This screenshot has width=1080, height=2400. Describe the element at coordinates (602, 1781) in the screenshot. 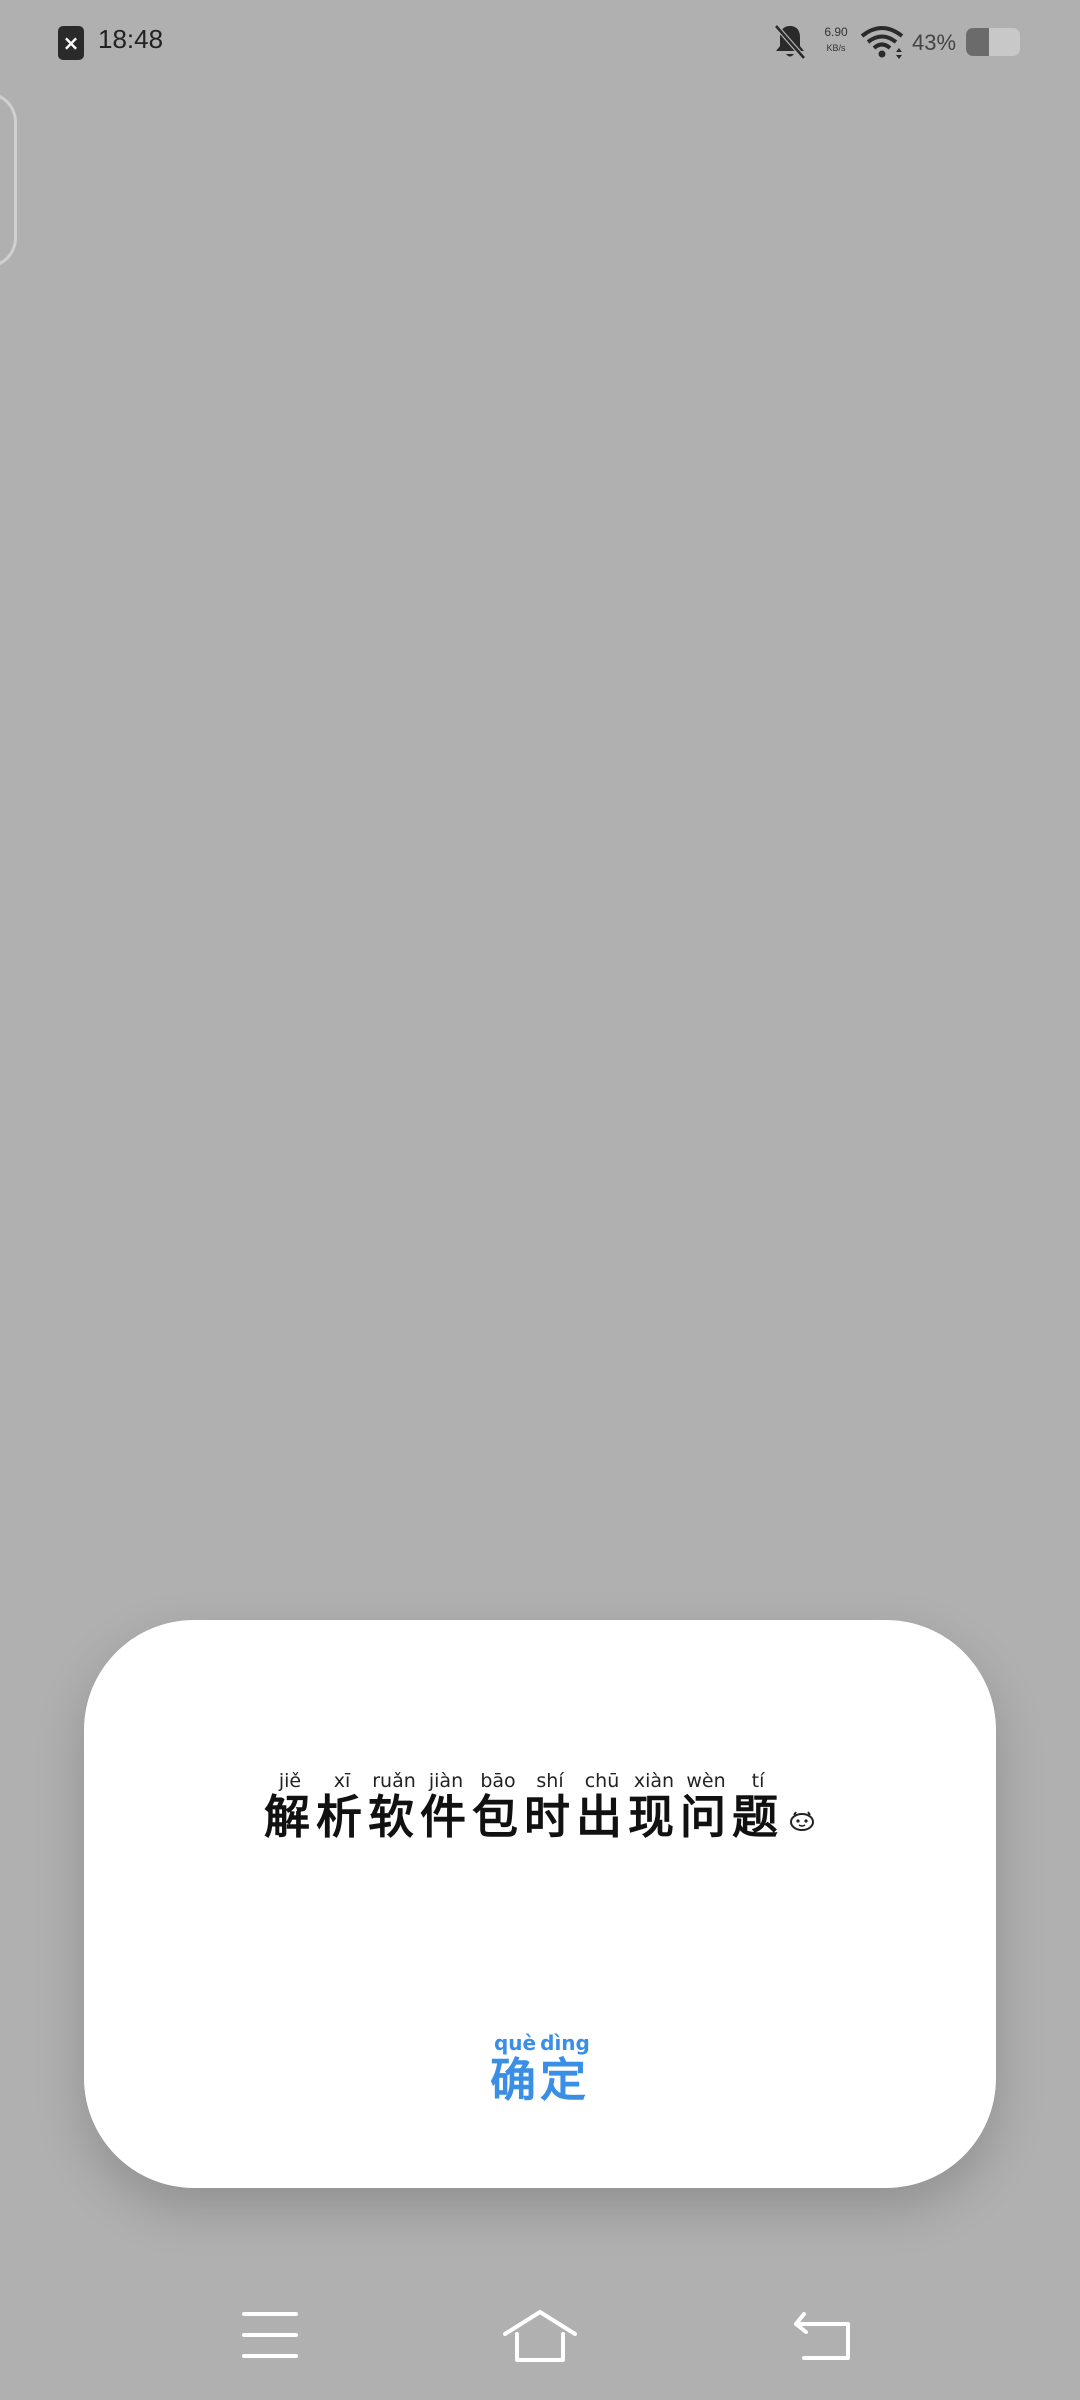

I see `message-pinyin: chū` at that location.